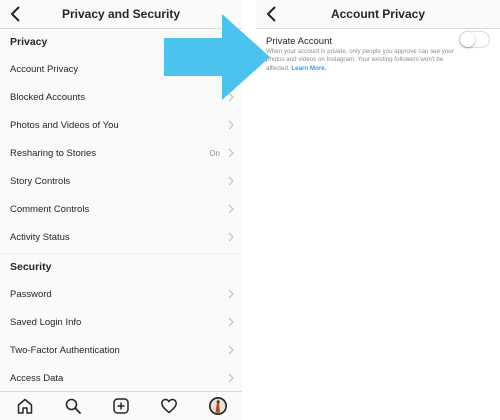 This screenshot has width=500, height=420. I want to click on menu-item-label: Photos and Videos of You, so click(64, 125).